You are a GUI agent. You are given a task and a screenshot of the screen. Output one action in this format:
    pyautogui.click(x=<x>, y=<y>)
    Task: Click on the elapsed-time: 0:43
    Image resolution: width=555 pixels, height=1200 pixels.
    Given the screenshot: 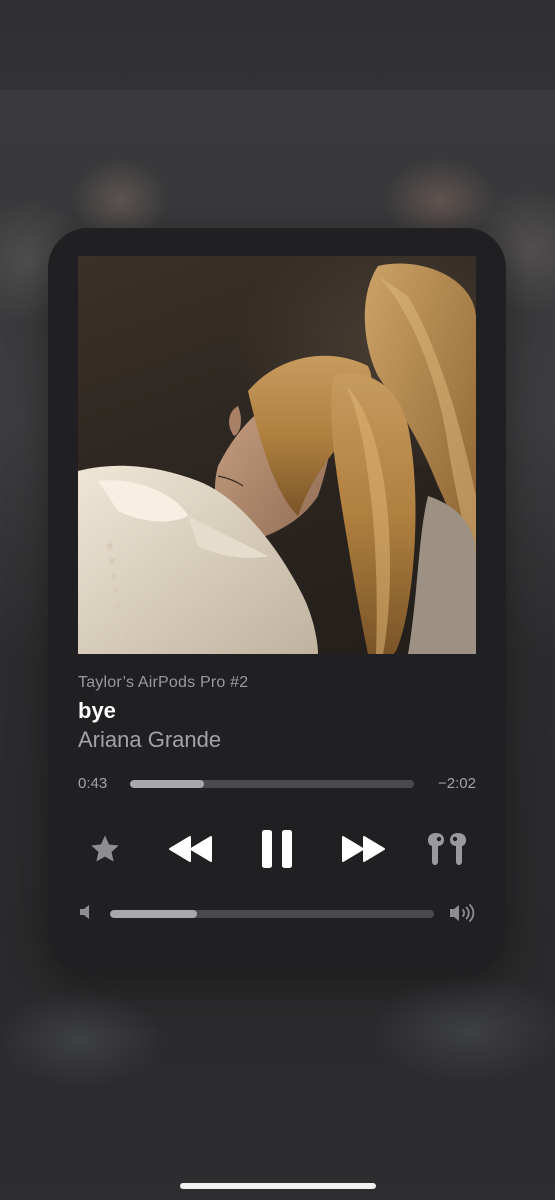 What is the action you would take?
    pyautogui.click(x=93, y=783)
    